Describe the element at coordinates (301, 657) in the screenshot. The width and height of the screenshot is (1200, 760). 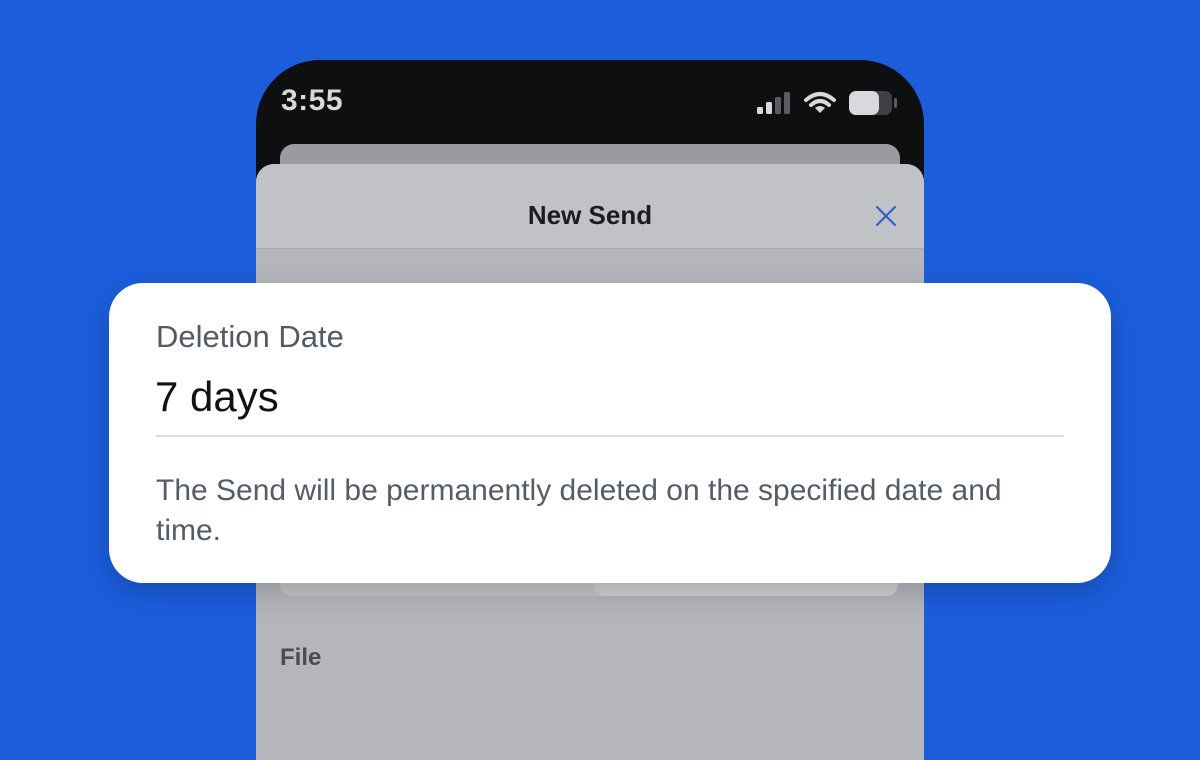
I see `file-section-label: File` at that location.